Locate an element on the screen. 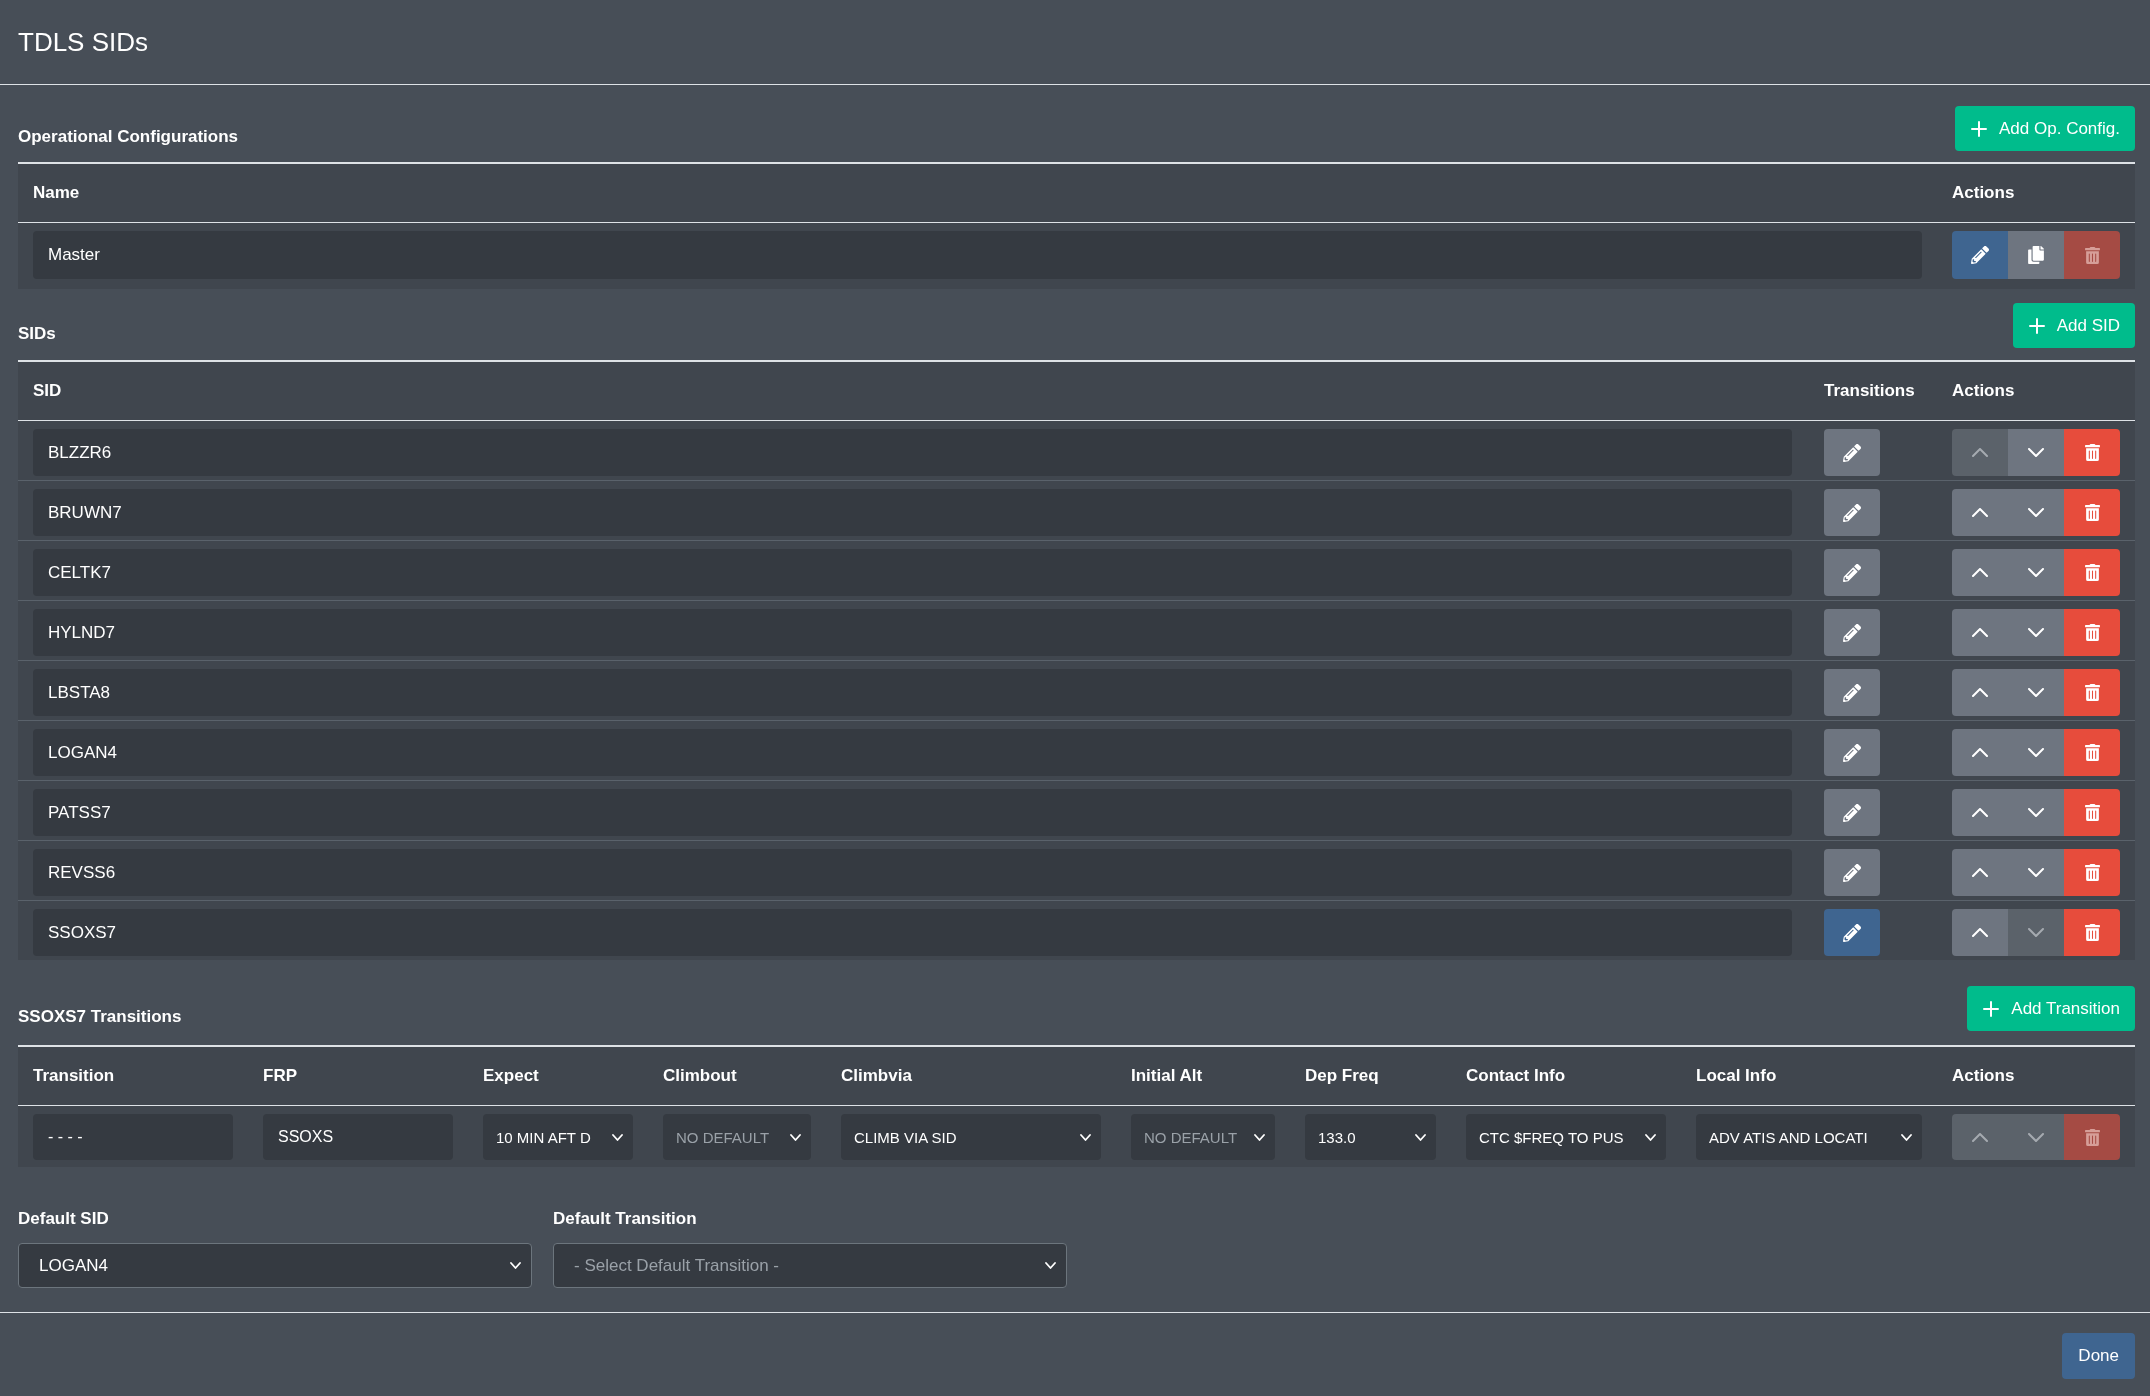 The image size is (2150, 1396). sid-name-field: SSOXS7 is located at coordinates (912, 932).